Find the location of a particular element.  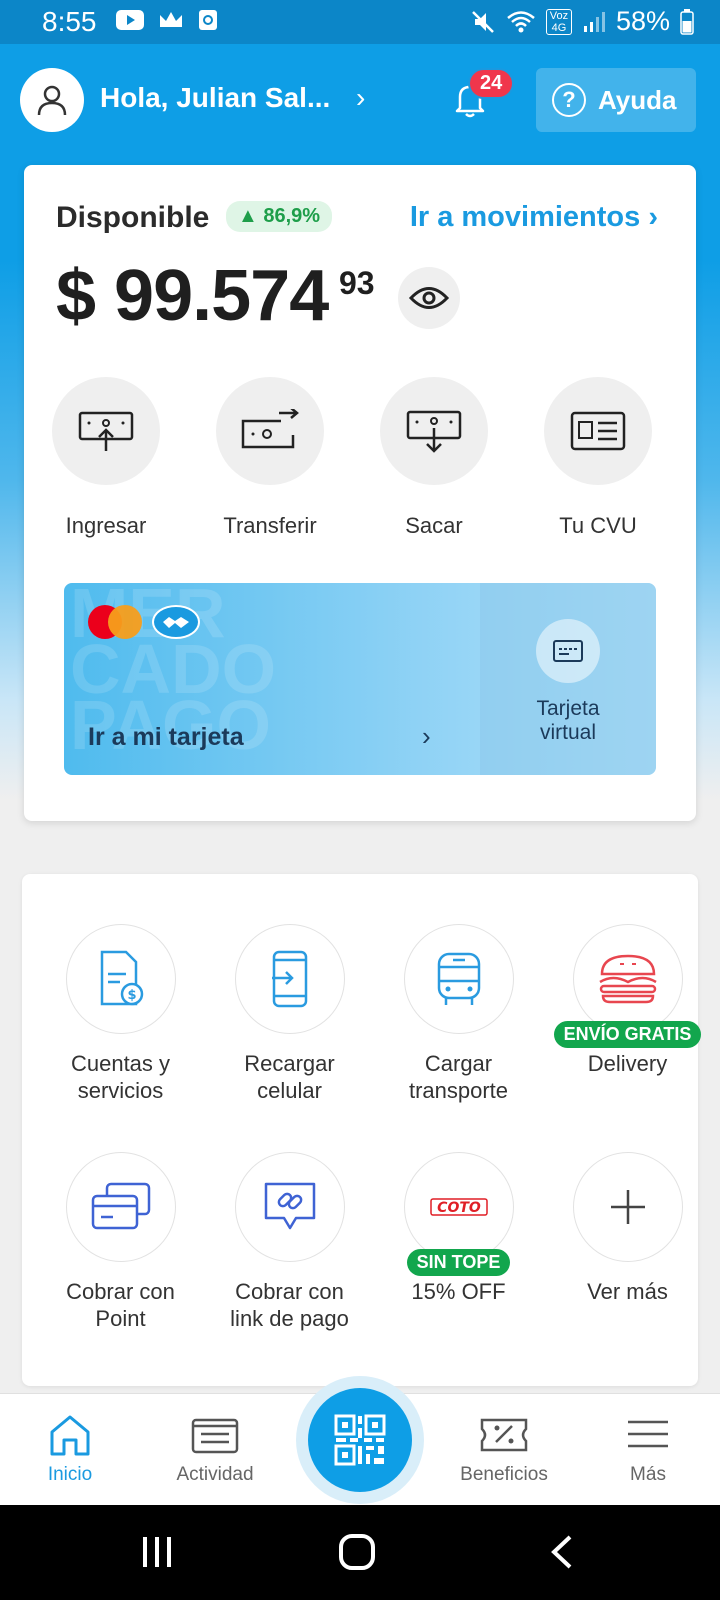

plus-icon is located at coordinates (627, 1207).